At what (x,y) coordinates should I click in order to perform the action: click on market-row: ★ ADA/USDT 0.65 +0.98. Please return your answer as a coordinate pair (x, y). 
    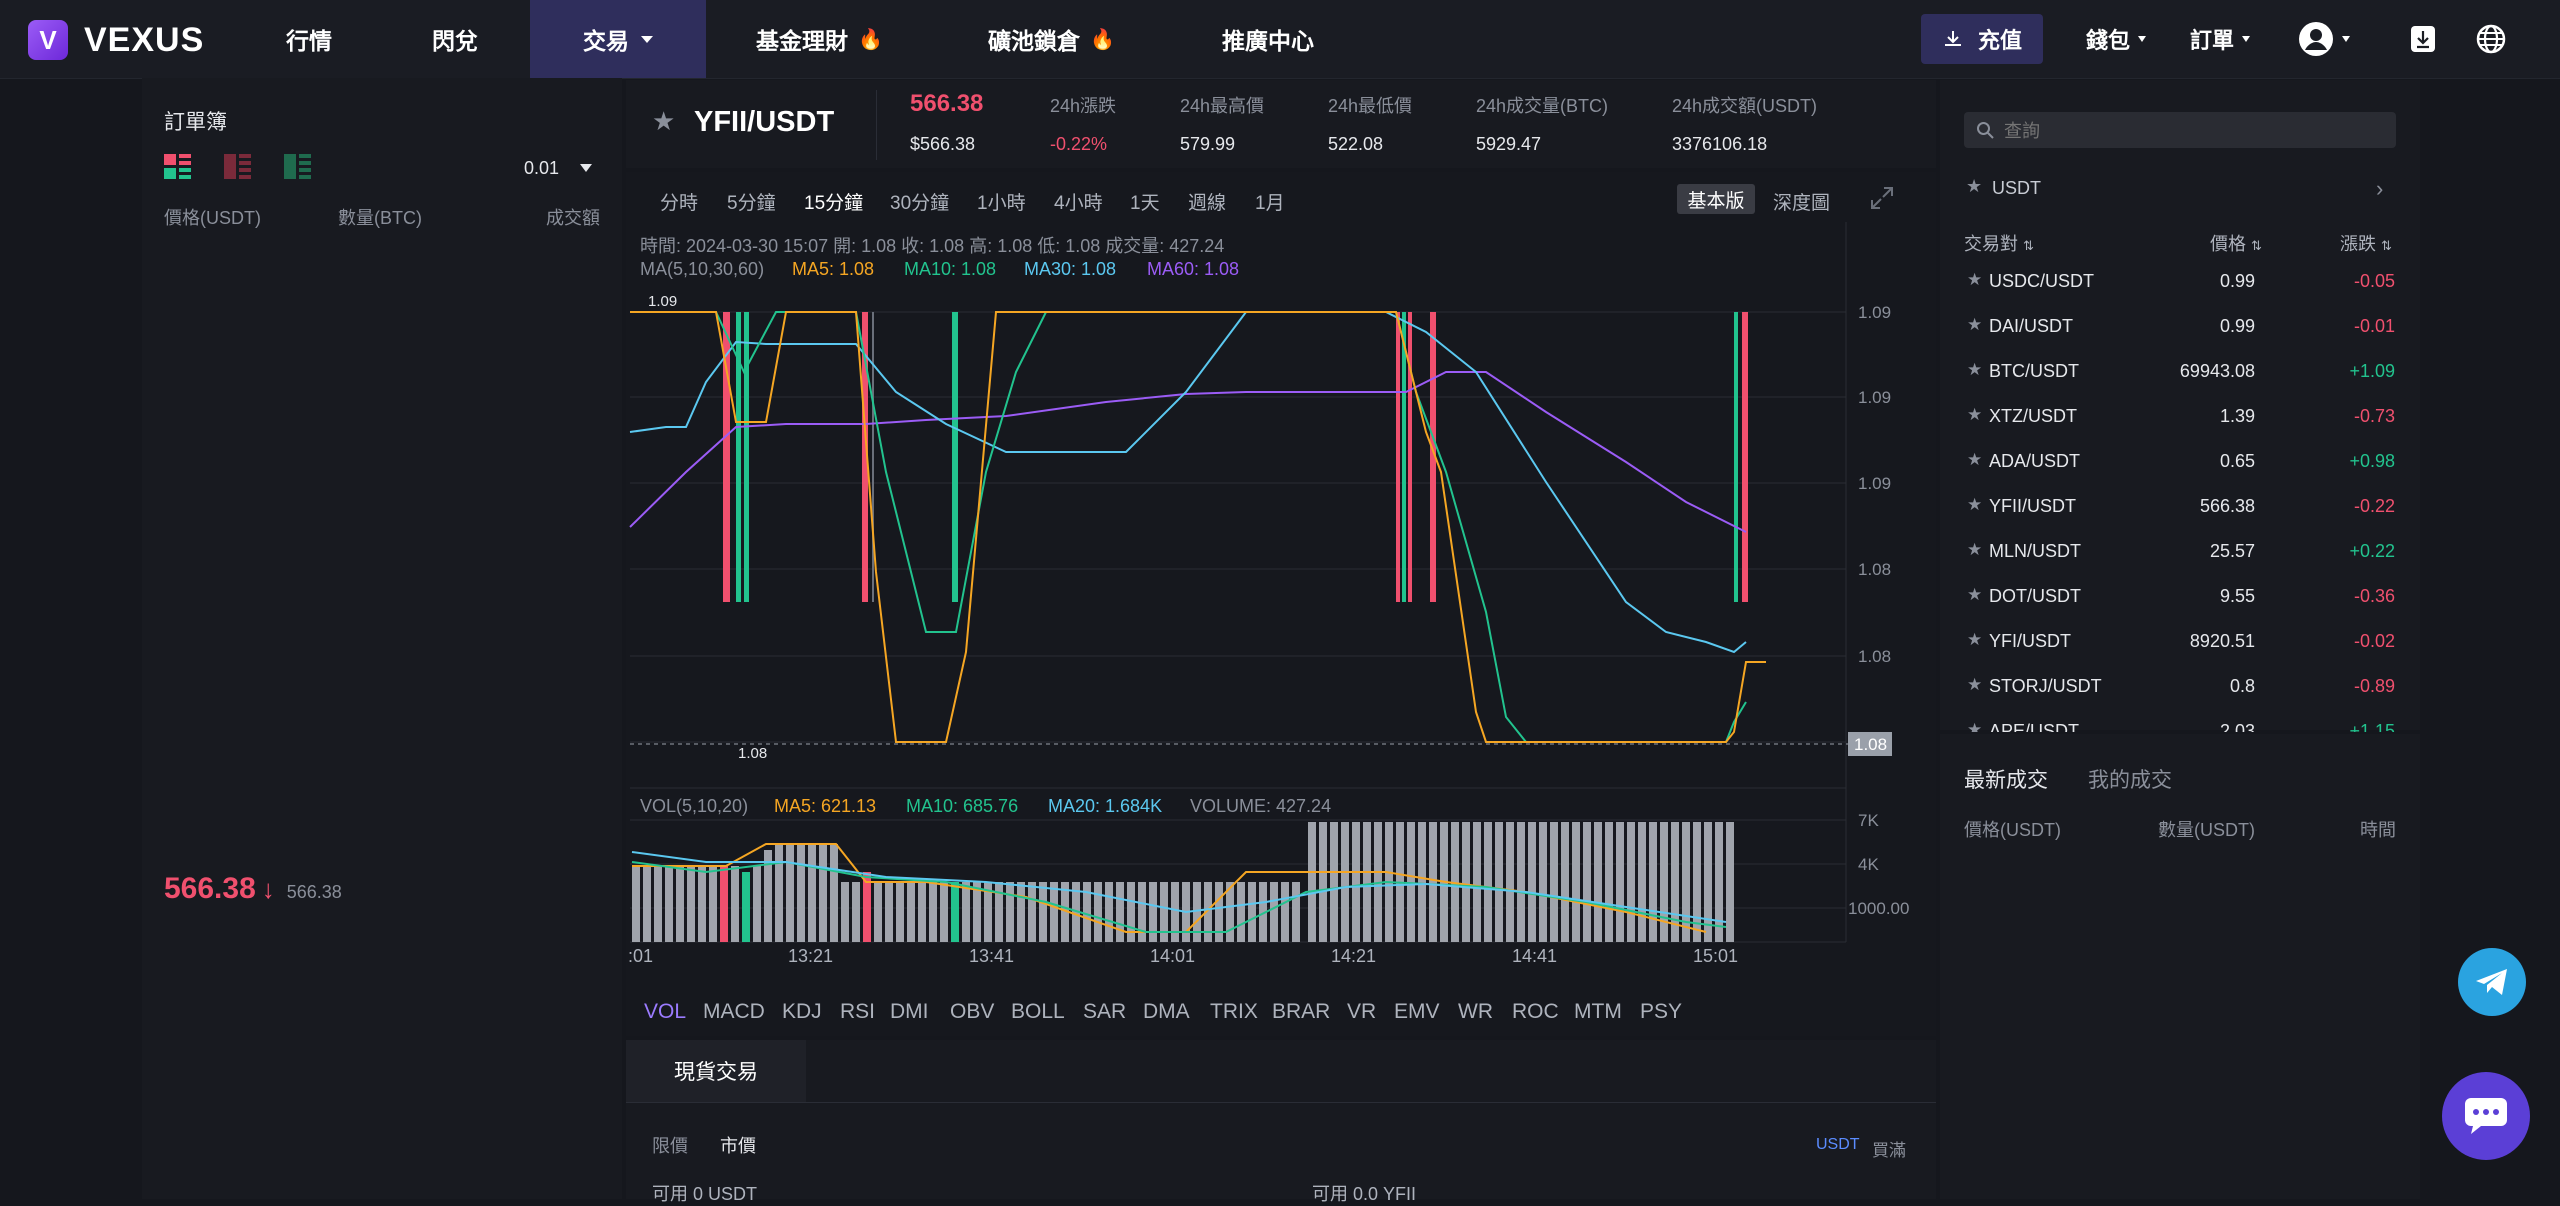
    Looking at the image, I should click on (2179, 462).